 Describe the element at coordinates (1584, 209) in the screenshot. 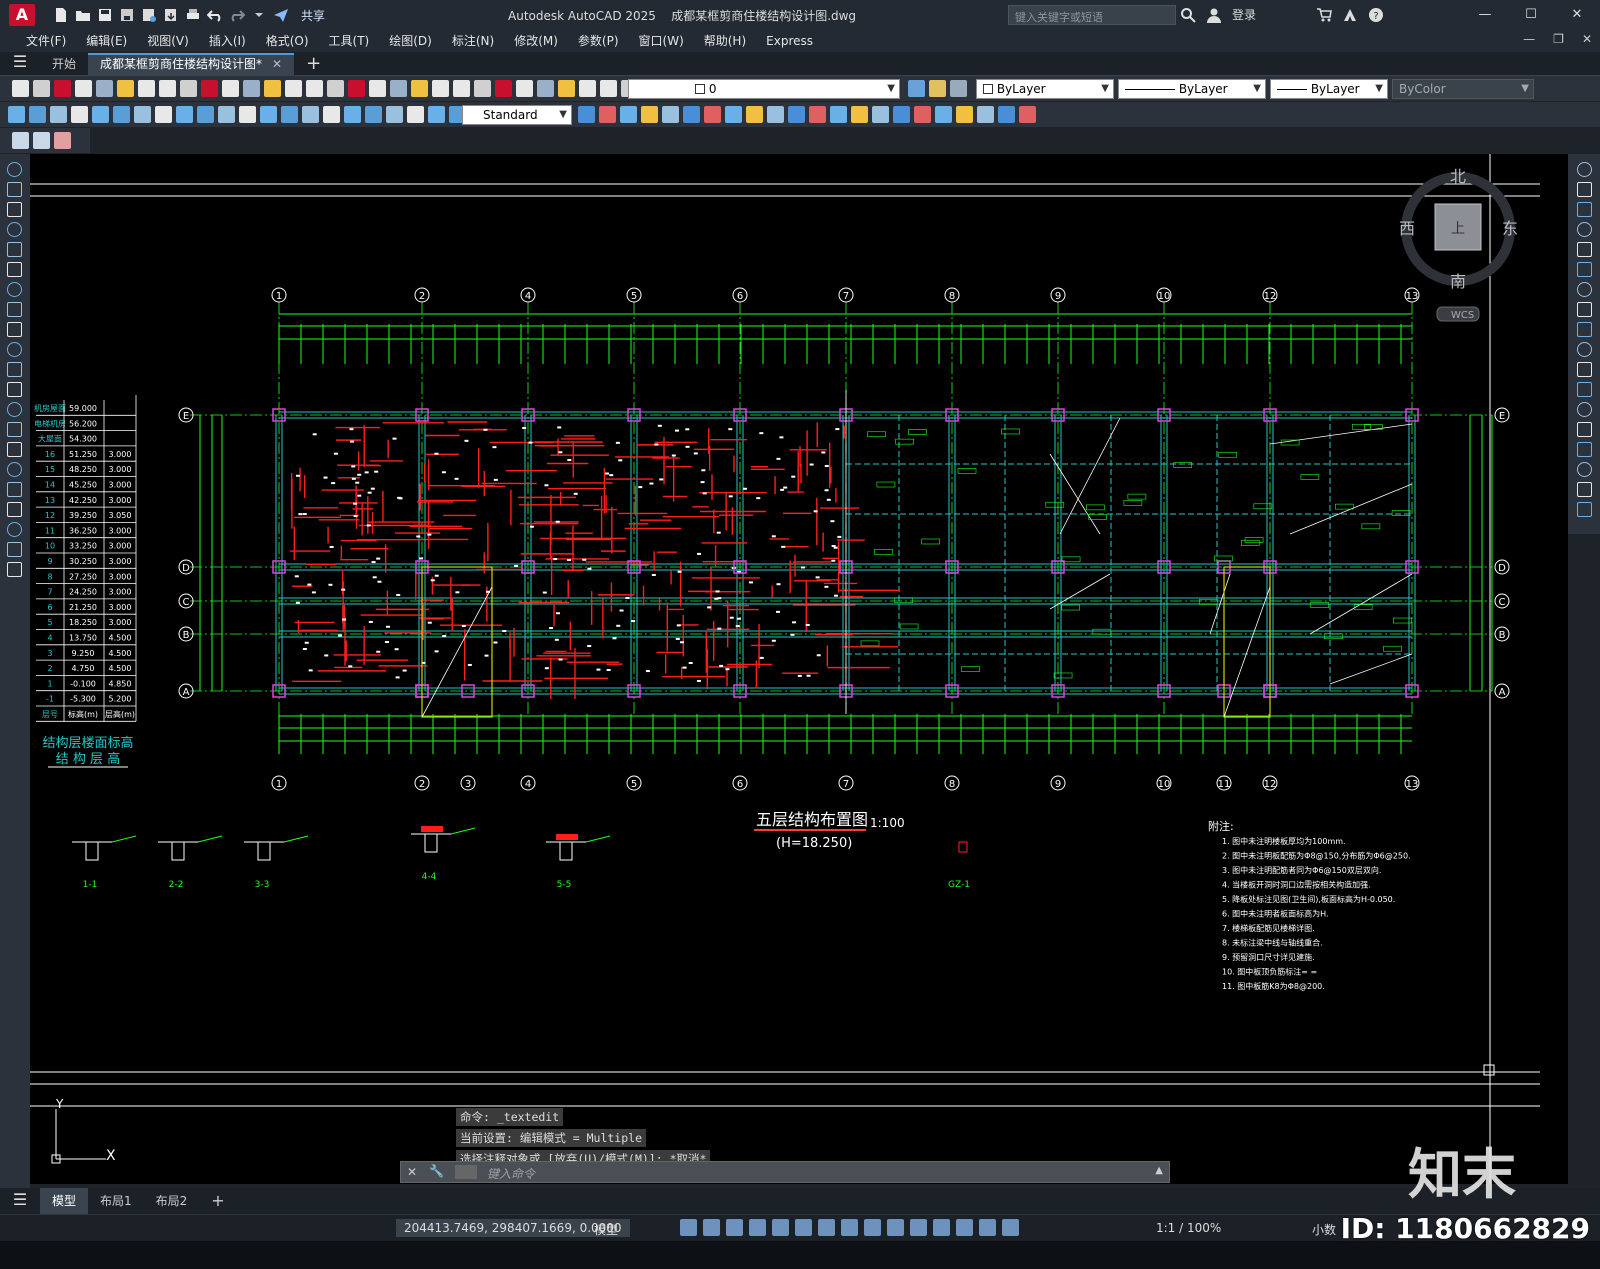

I see `rsb-tool-2-icon` at that location.